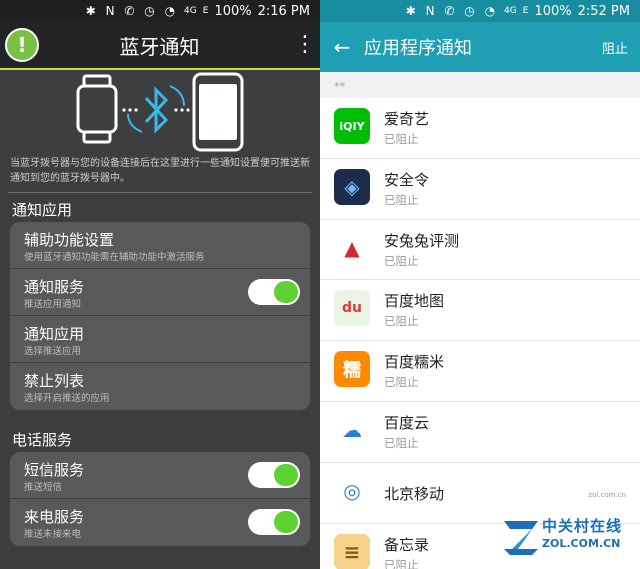  What do you see at coordinates (422, 240) in the screenshot?
I see `app-name: 安兔兔评测` at bounding box center [422, 240].